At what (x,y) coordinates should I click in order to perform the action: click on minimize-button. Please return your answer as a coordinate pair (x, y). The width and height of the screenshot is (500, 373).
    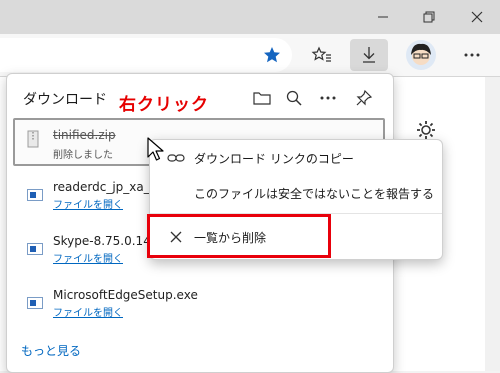
    Looking at the image, I should click on (383, 17).